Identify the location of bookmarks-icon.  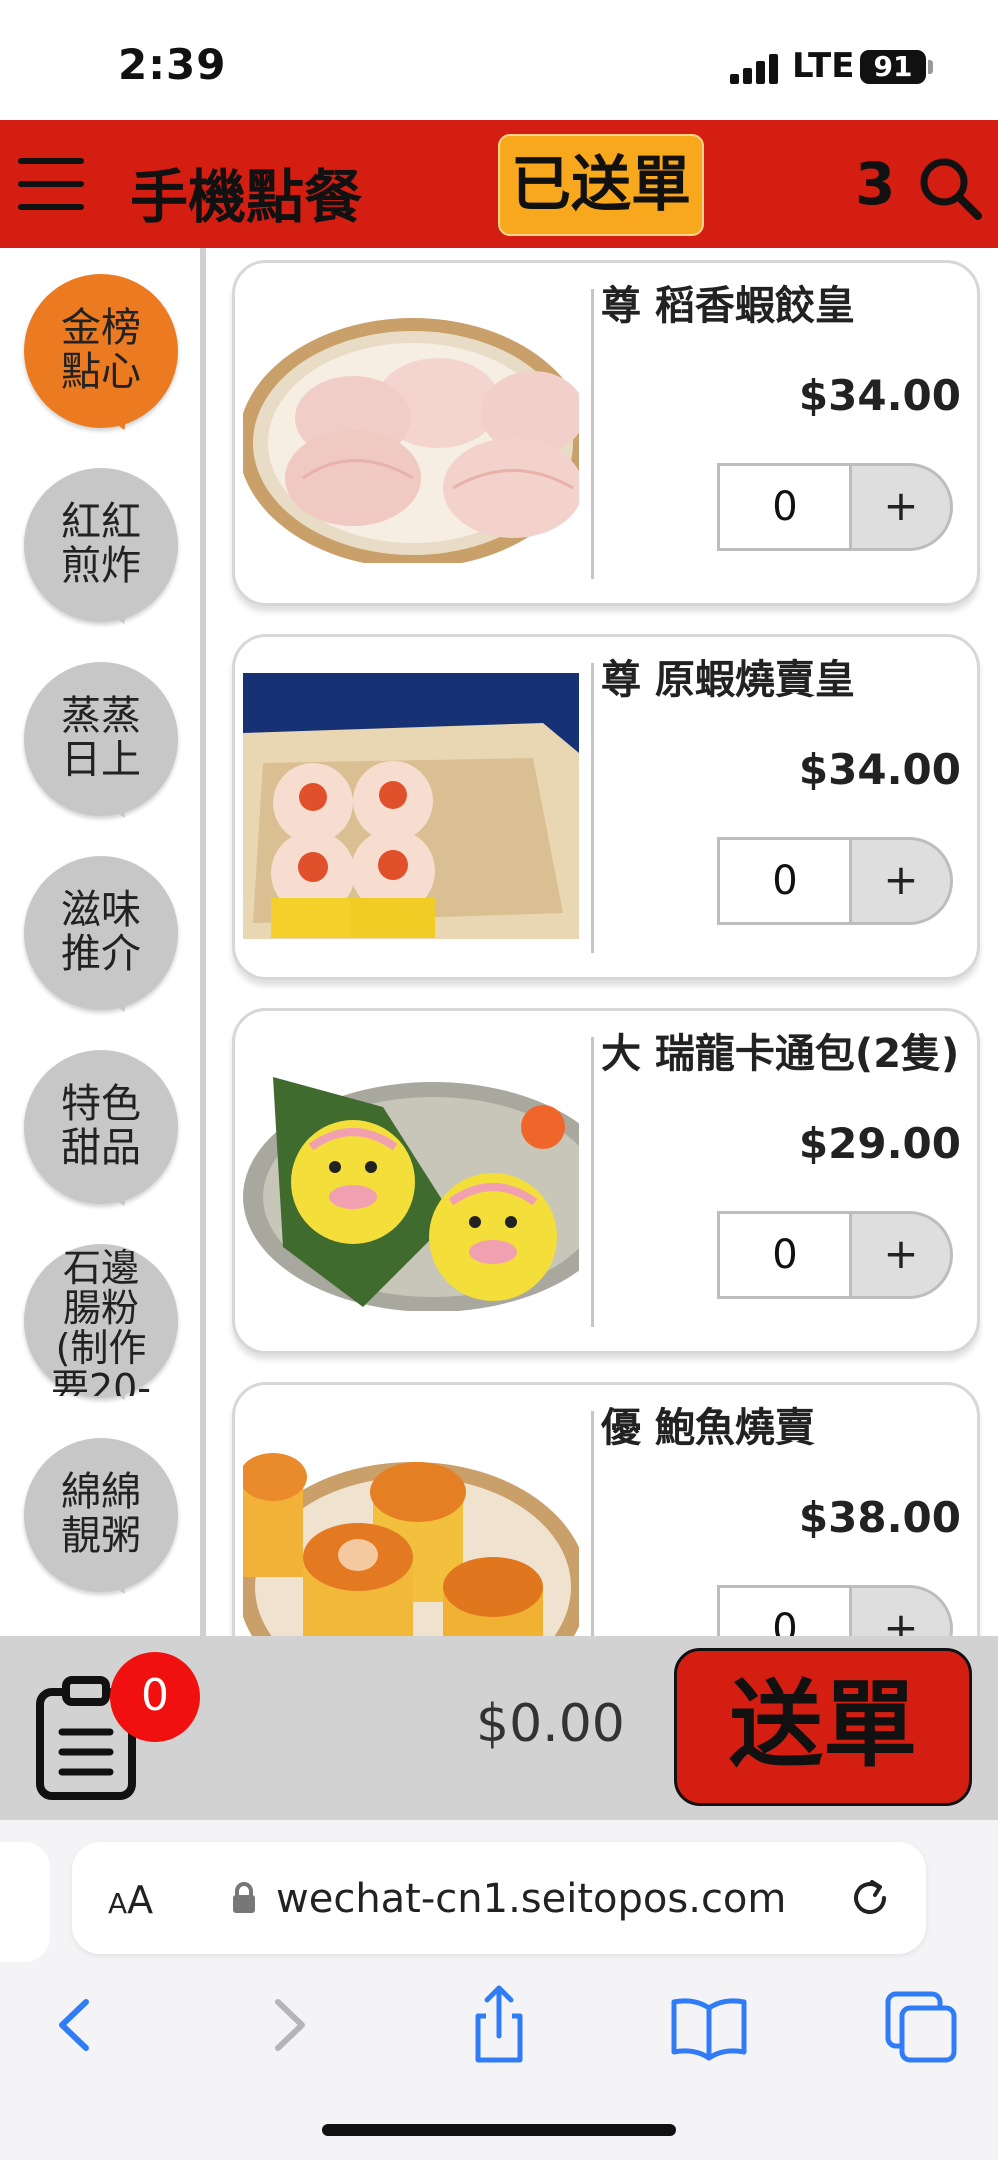
(709, 2025).